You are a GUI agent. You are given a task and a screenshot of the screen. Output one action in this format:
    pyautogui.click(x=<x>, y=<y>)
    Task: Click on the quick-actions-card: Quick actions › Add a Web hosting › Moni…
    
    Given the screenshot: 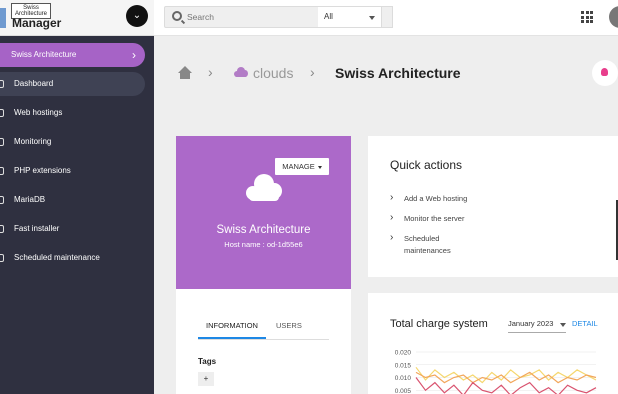 What is the action you would take?
    pyautogui.click(x=493, y=206)
    